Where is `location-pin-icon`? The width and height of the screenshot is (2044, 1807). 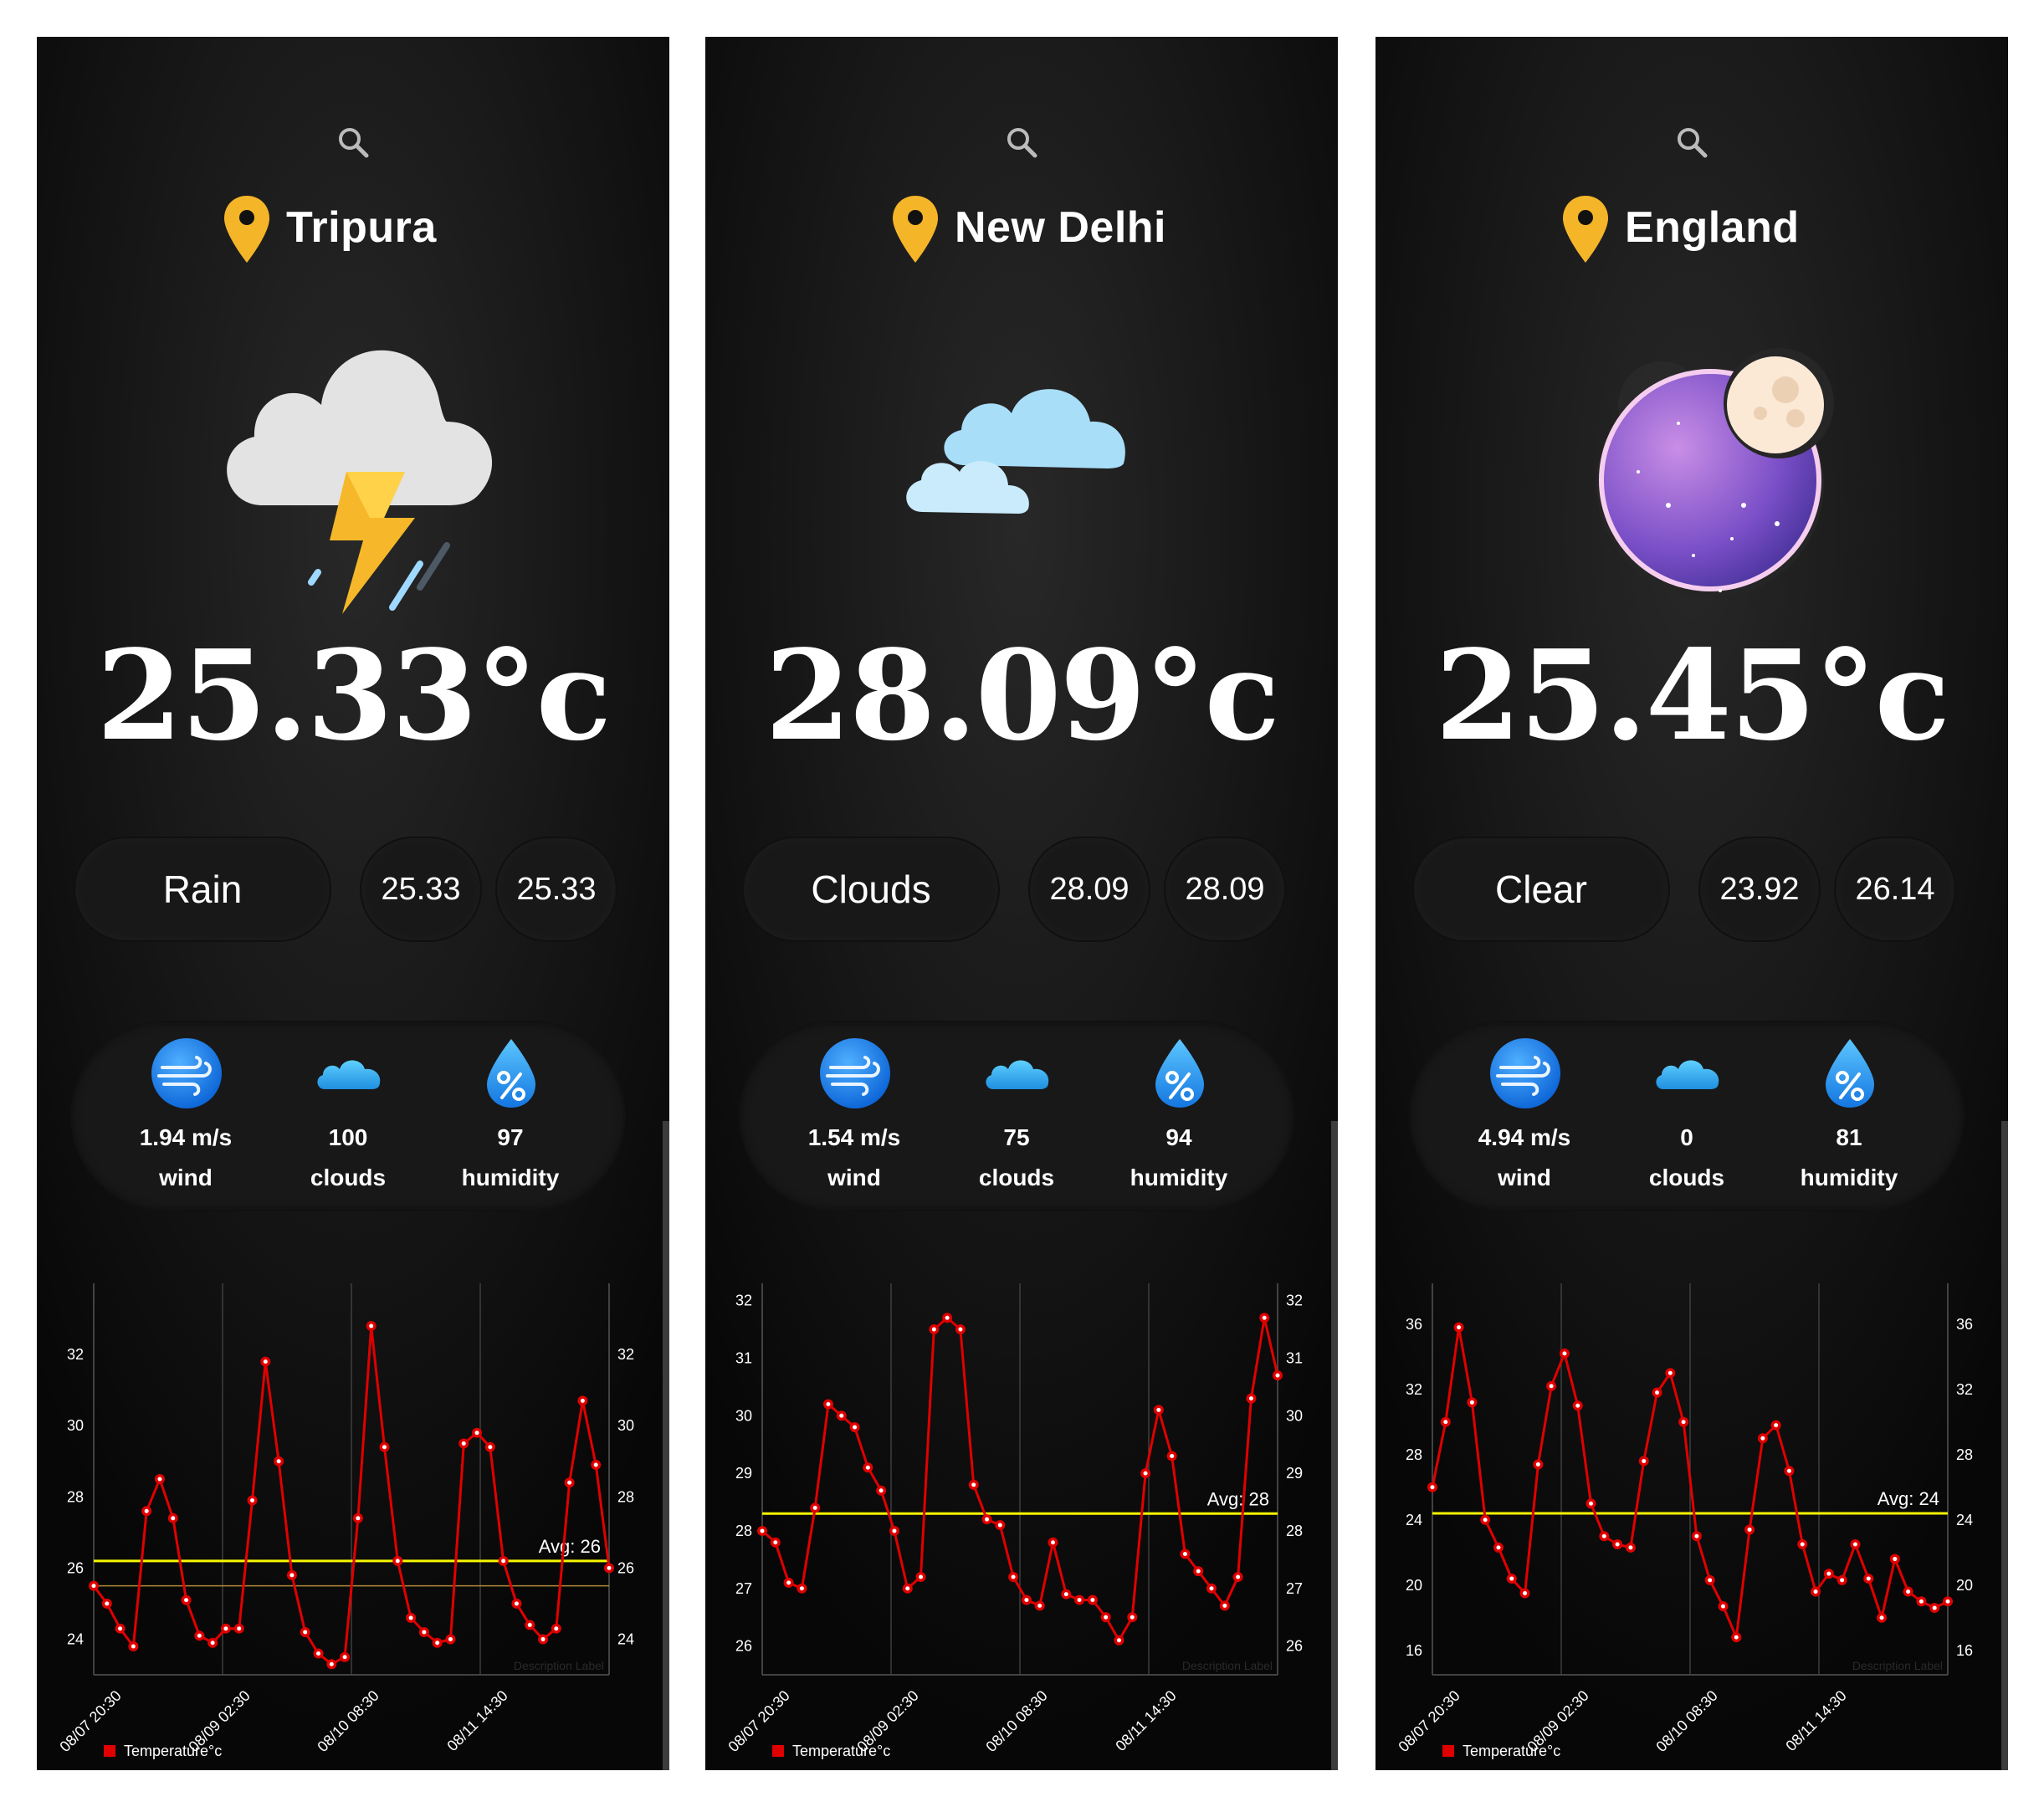
location-pin-icon is located at coordinates (1585, 229).